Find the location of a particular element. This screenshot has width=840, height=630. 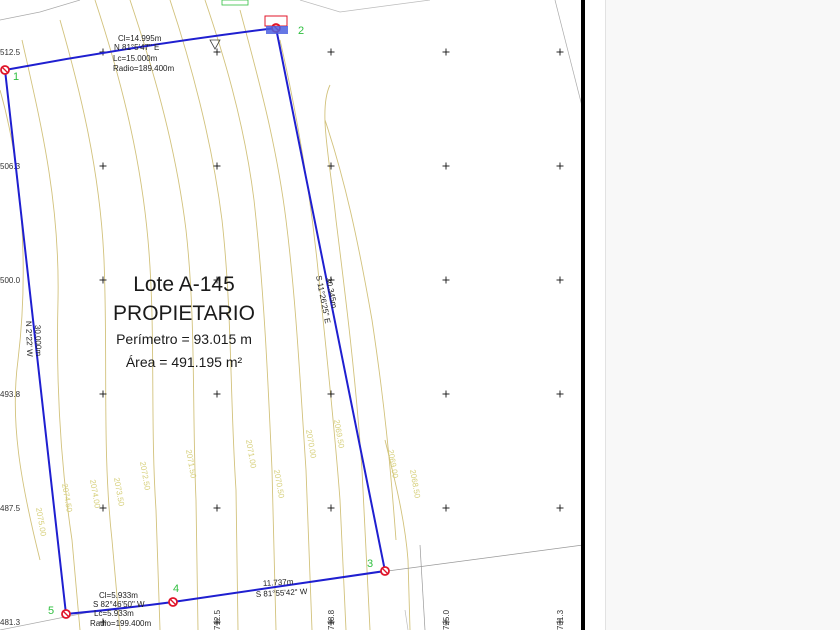

vertex-marker: 4 is located at coordinates (173, 595).